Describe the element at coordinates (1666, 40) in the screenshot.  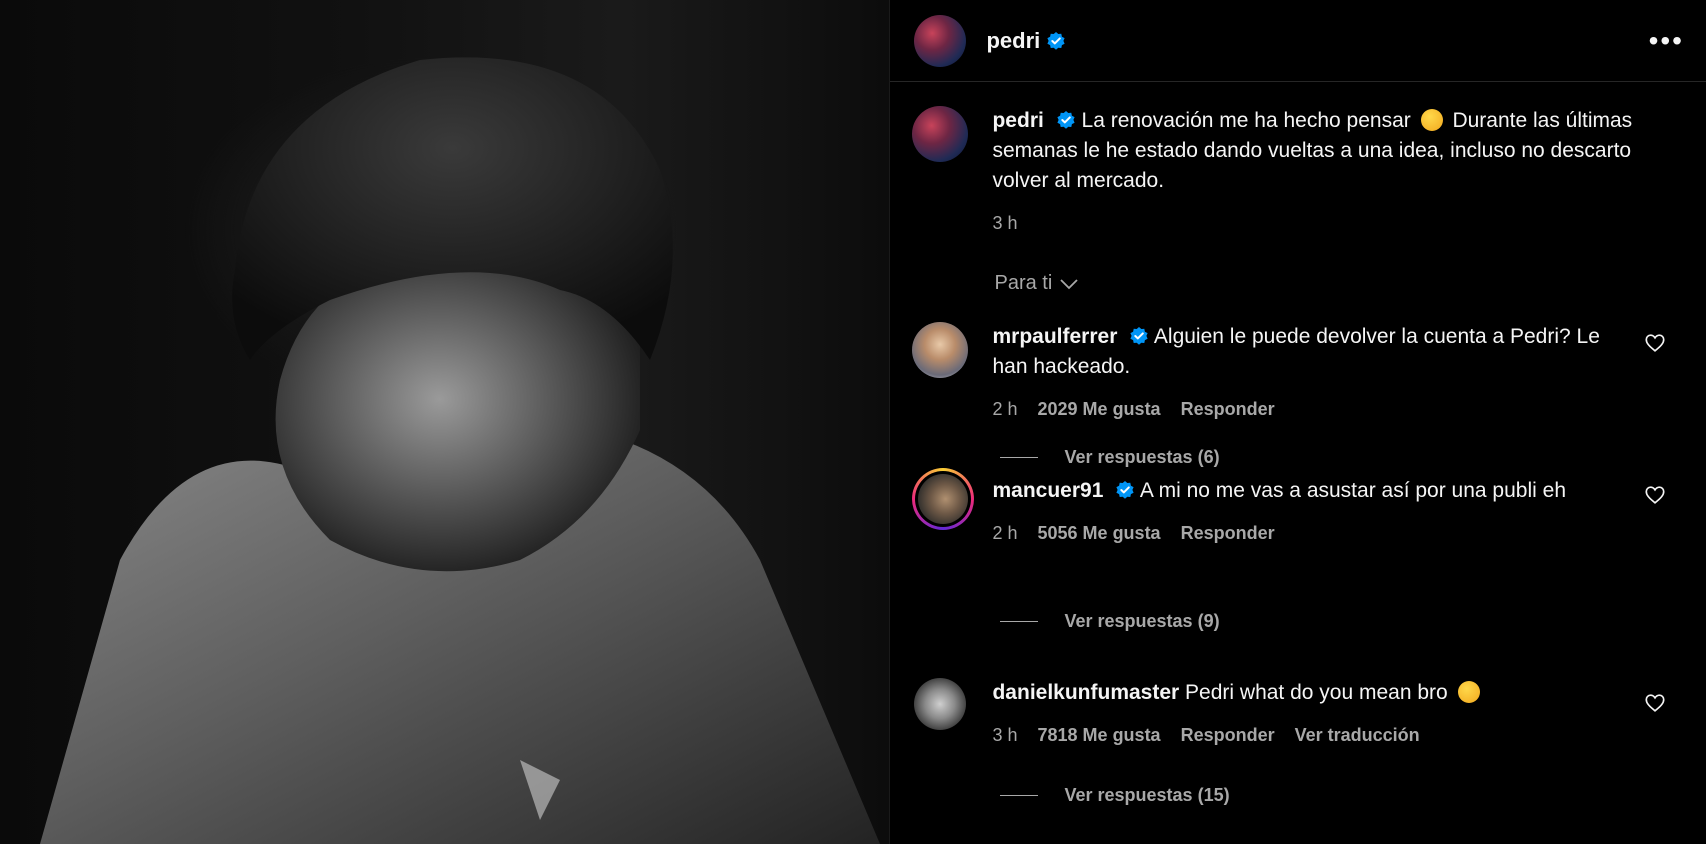
I see `more-options-icon: •••` at that location.